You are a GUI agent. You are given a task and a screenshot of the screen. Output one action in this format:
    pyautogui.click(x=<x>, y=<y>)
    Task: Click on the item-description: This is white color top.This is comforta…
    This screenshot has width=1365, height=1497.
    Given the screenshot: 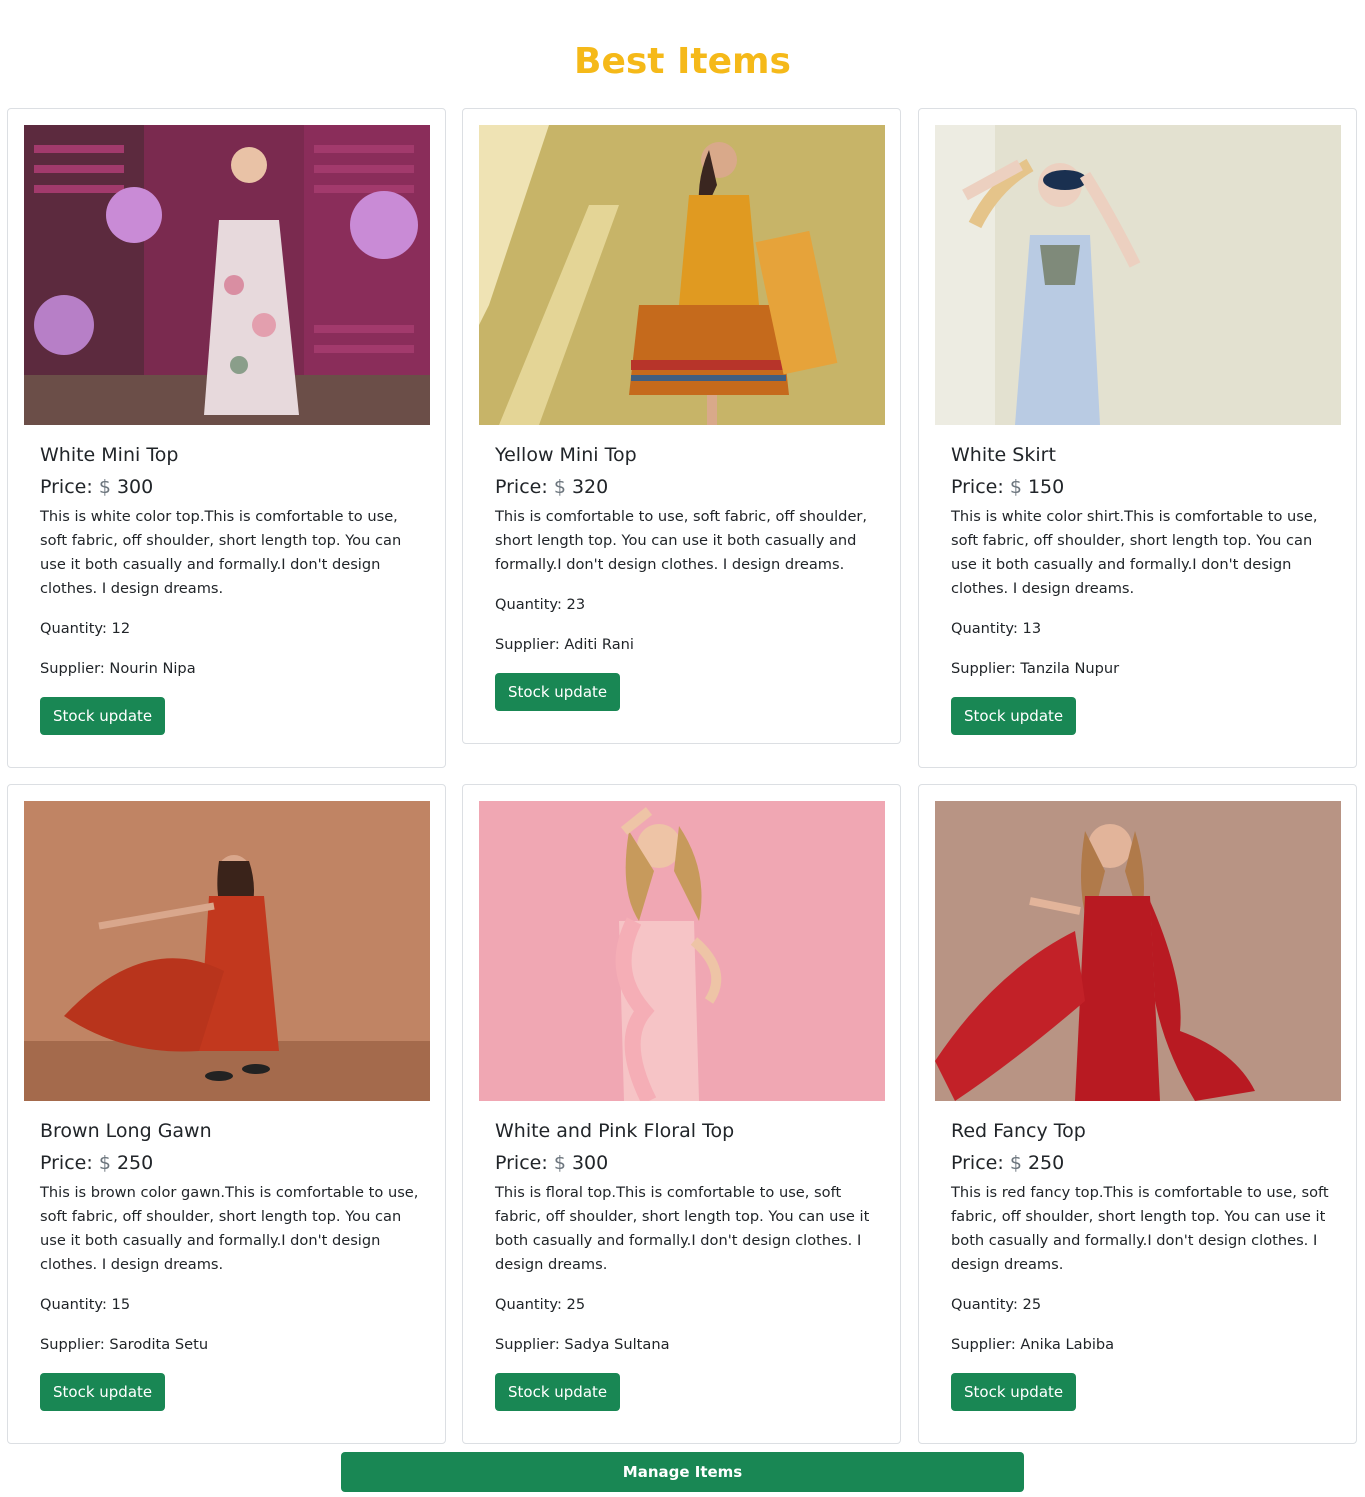 What is the action you would take?
    pyautogui.click(x=221, y=552)
    